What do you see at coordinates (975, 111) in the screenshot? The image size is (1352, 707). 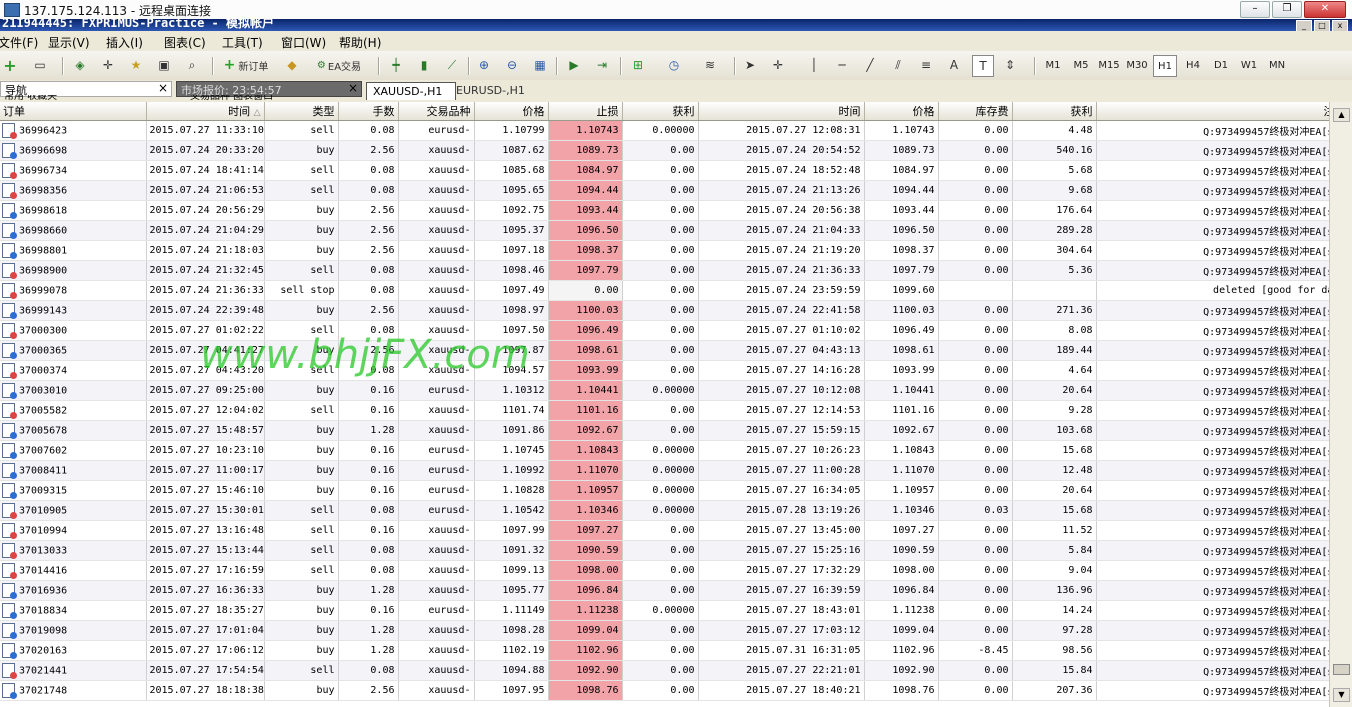 I see `column-header-swap: 库存费` at bounding box center [975, 111].